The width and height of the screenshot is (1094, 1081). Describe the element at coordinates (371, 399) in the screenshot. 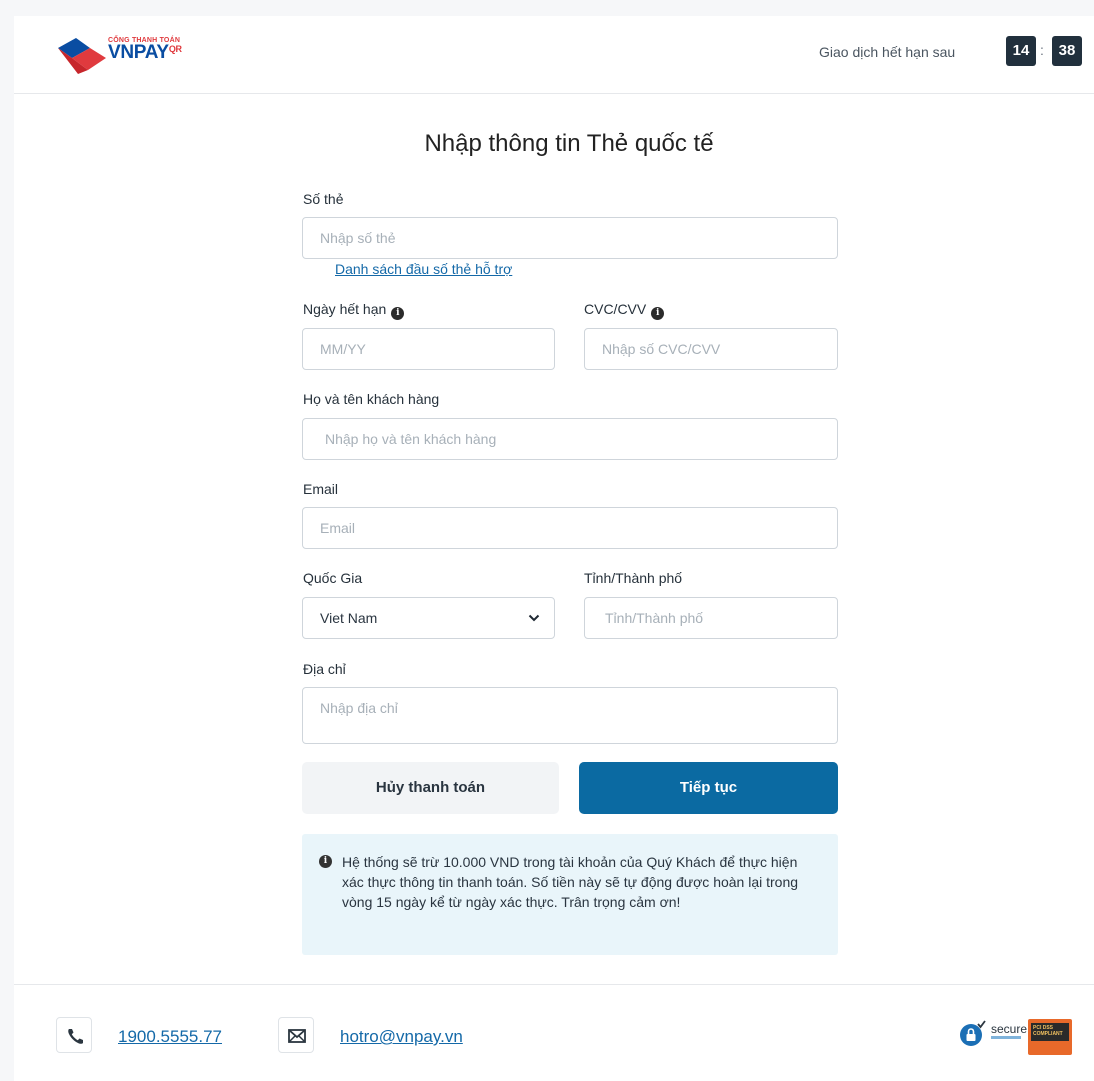

I see `full-name-label: Họ và tên khách hàng` at that location.